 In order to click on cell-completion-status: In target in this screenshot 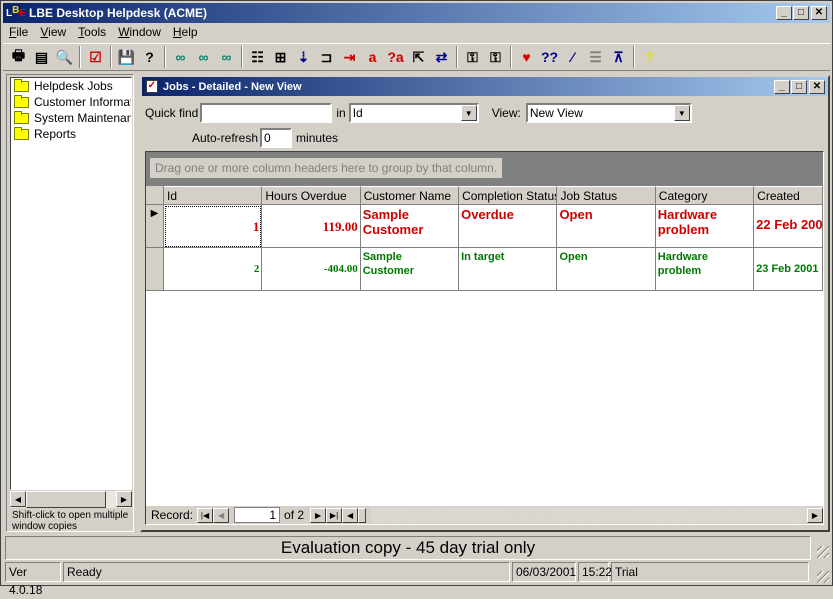, I will do `click(508, 269)`.